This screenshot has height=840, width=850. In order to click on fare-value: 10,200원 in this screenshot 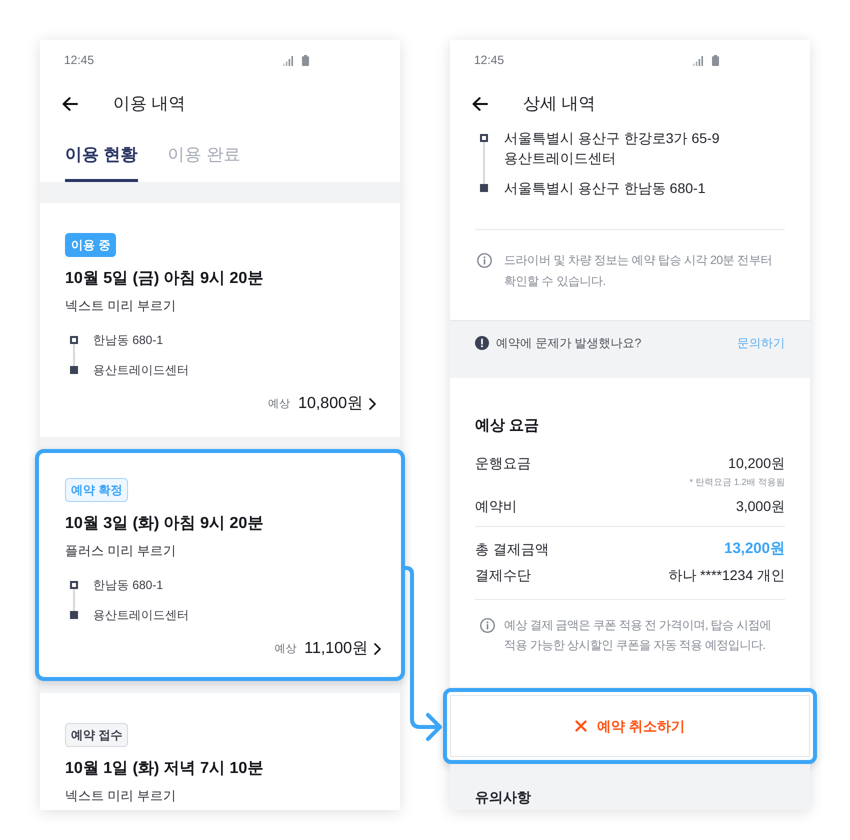, I will do `click(756, 463)`.